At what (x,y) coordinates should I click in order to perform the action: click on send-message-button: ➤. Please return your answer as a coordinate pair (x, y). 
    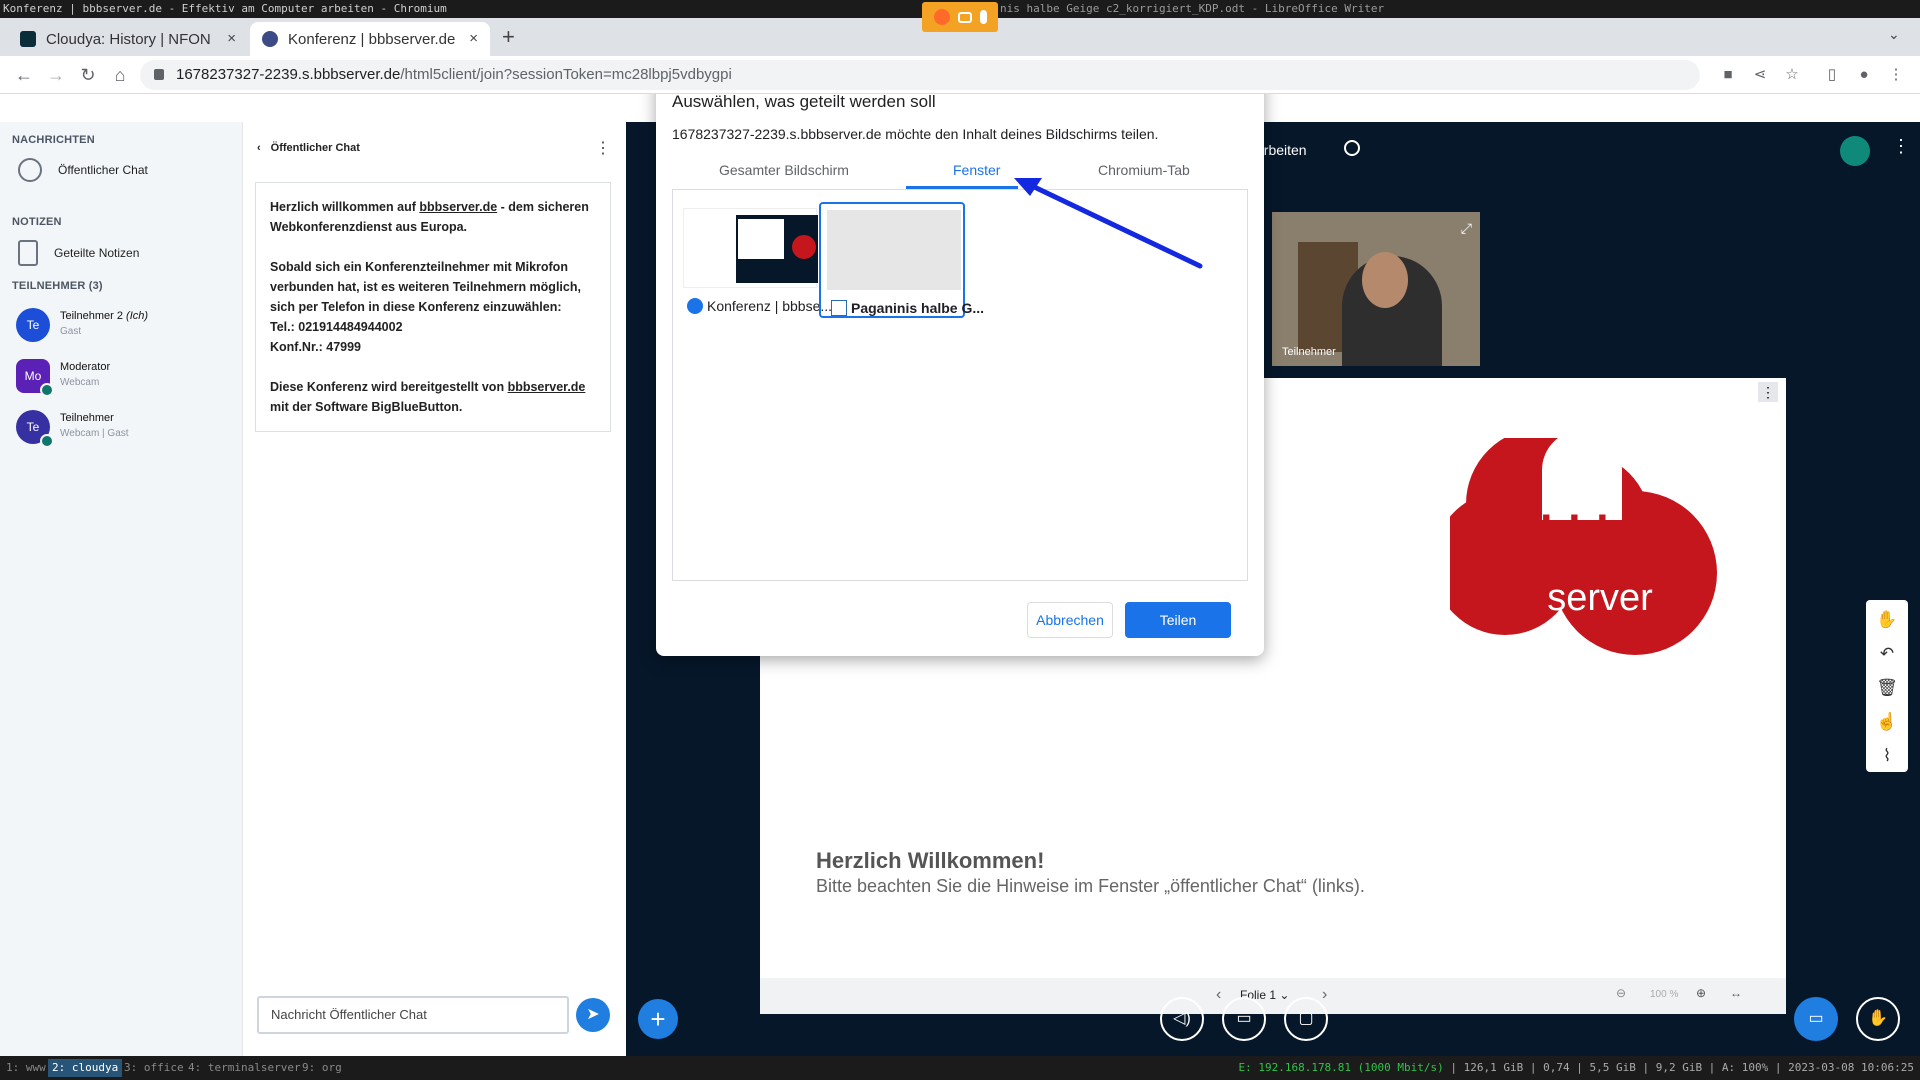
    Looking at the image, I should click on (593, 1015).